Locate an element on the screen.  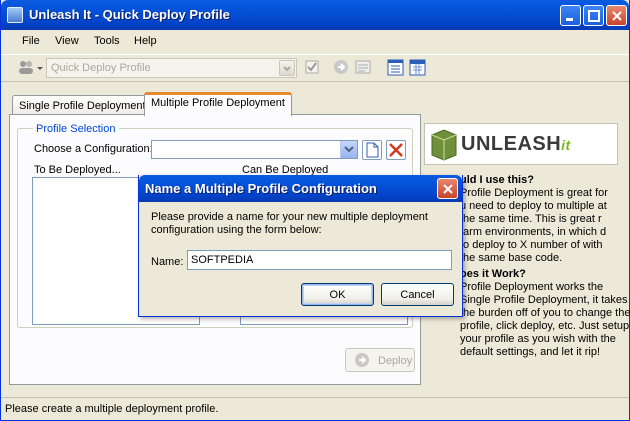
tab-multiple-profile: Multiple Profile Deployment is located at coordinates (218, 104).